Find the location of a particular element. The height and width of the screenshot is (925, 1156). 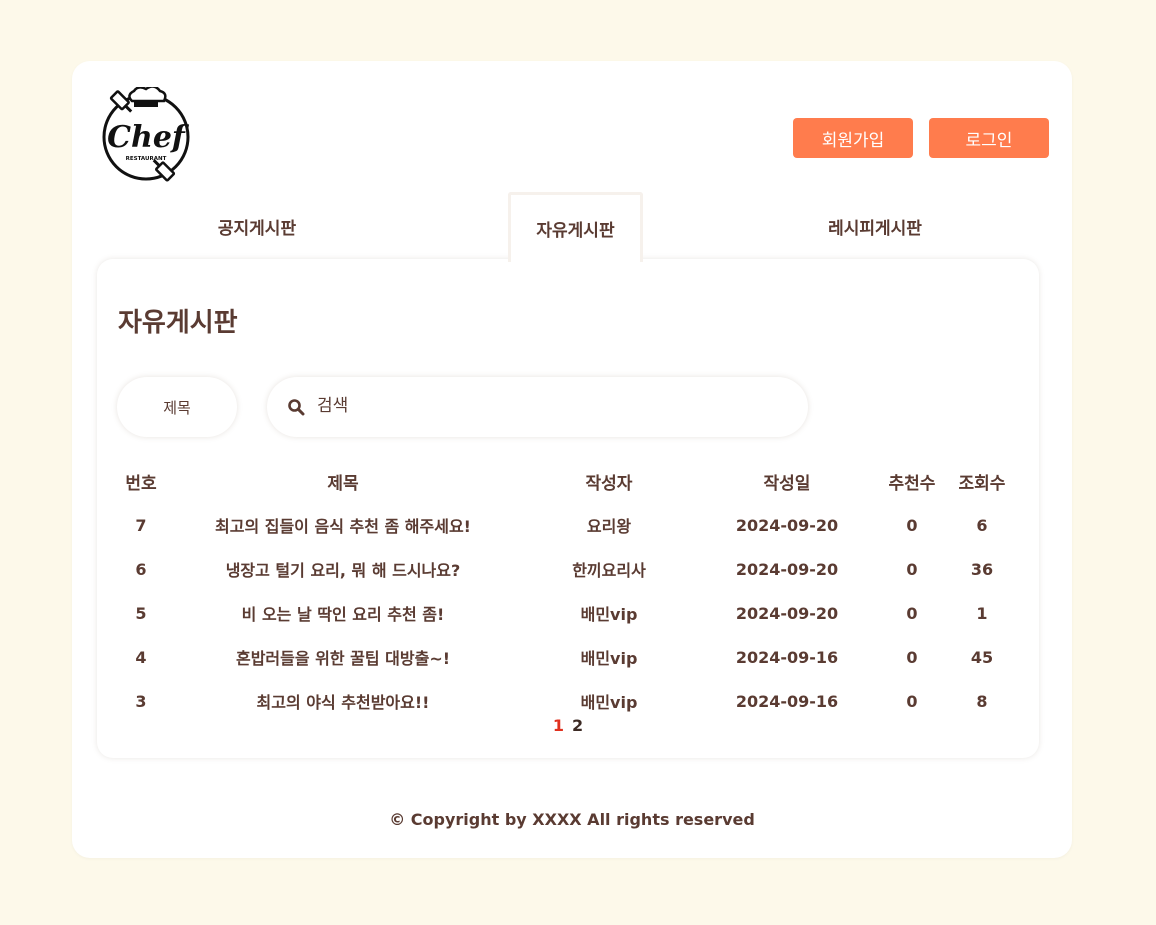

post-title-link: 냉장고 털기 요리, 뭐 해 드시나요? is located at coordinates (343, 569).